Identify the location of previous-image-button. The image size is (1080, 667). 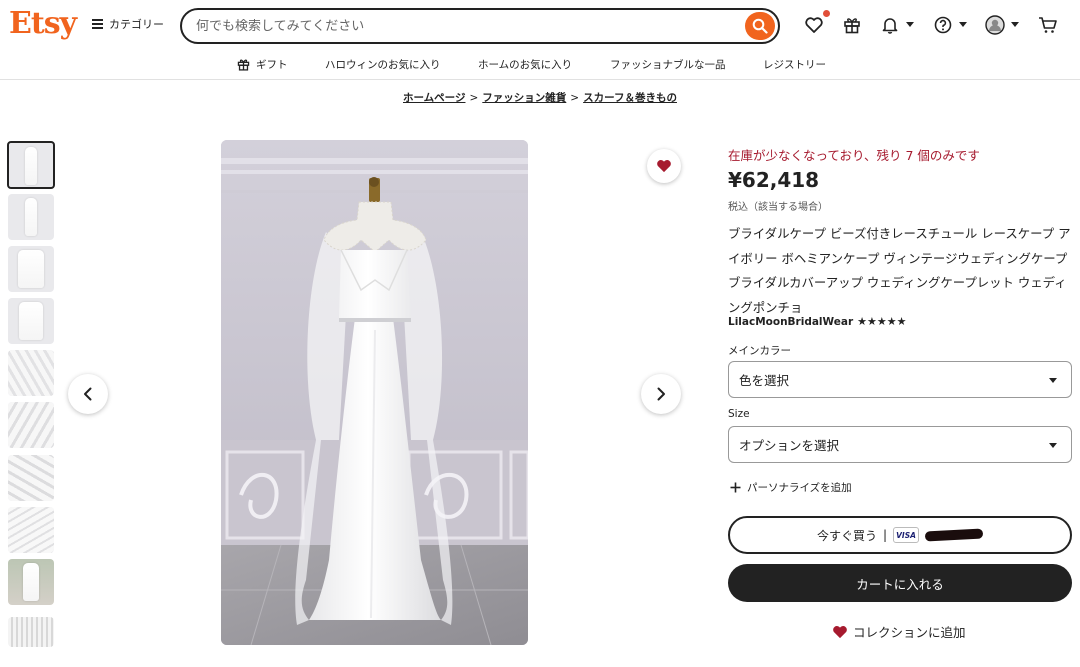
(88, 394).